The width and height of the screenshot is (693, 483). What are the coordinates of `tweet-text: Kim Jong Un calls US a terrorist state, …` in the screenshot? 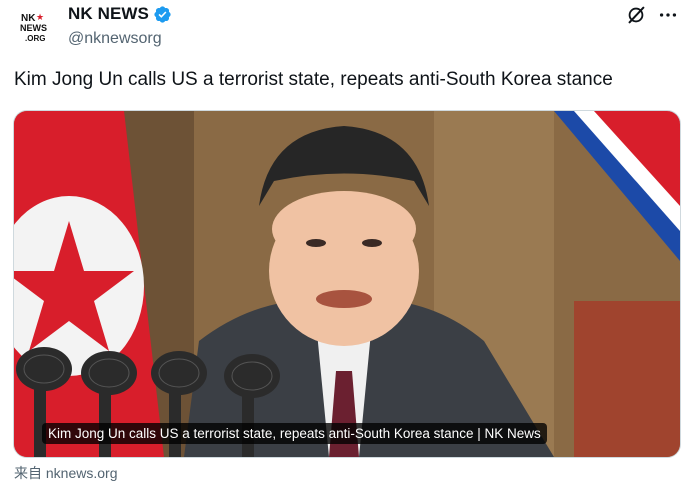 It's located at (313, 79).